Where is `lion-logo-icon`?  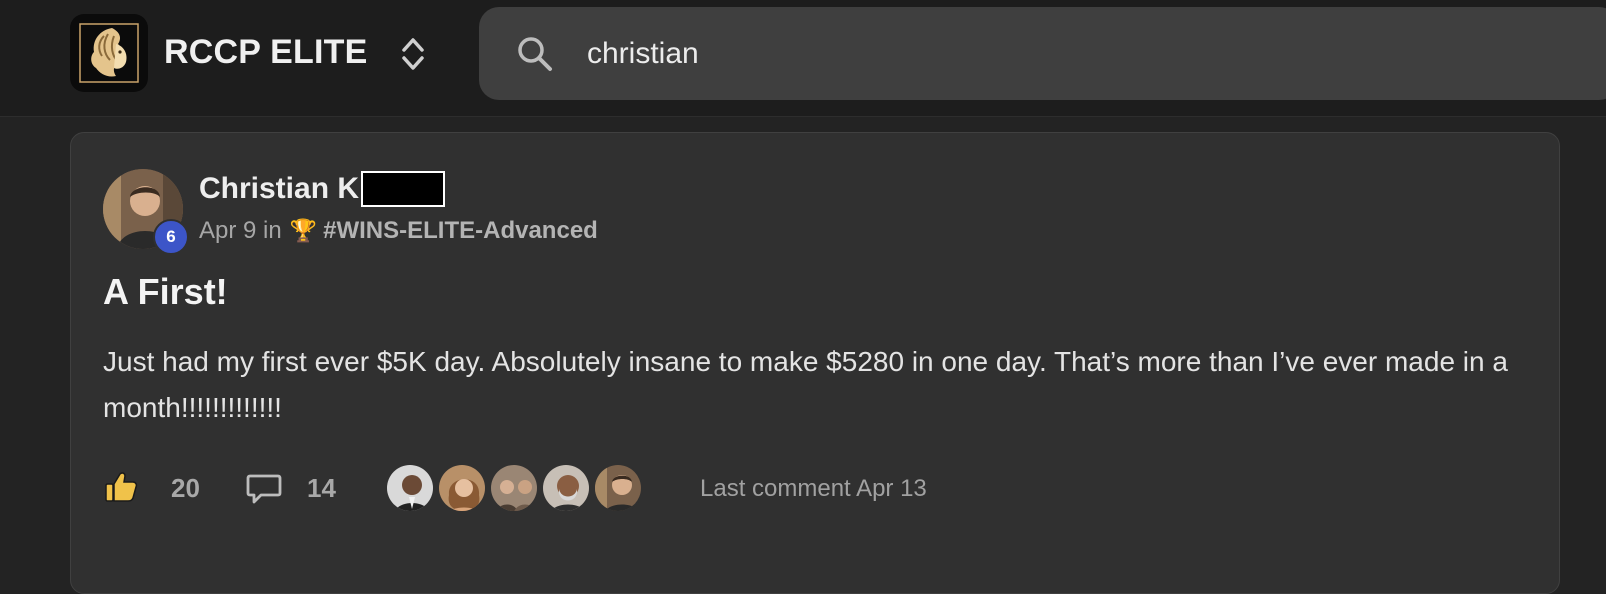 lion-logo-icon is located at coordinates (109, 53).